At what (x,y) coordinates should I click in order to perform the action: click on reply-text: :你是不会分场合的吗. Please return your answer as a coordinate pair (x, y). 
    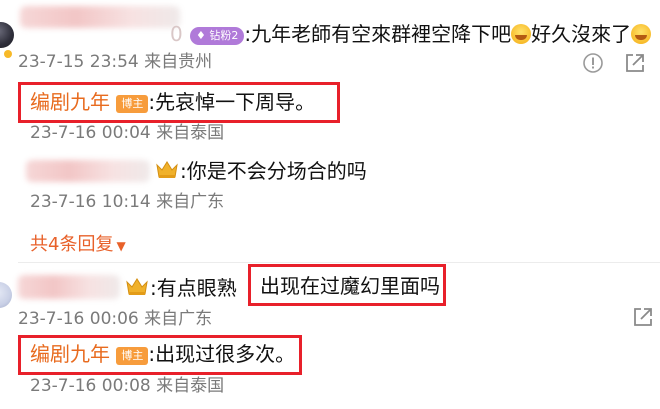
    Looking at the image, I should click on (273, 171).